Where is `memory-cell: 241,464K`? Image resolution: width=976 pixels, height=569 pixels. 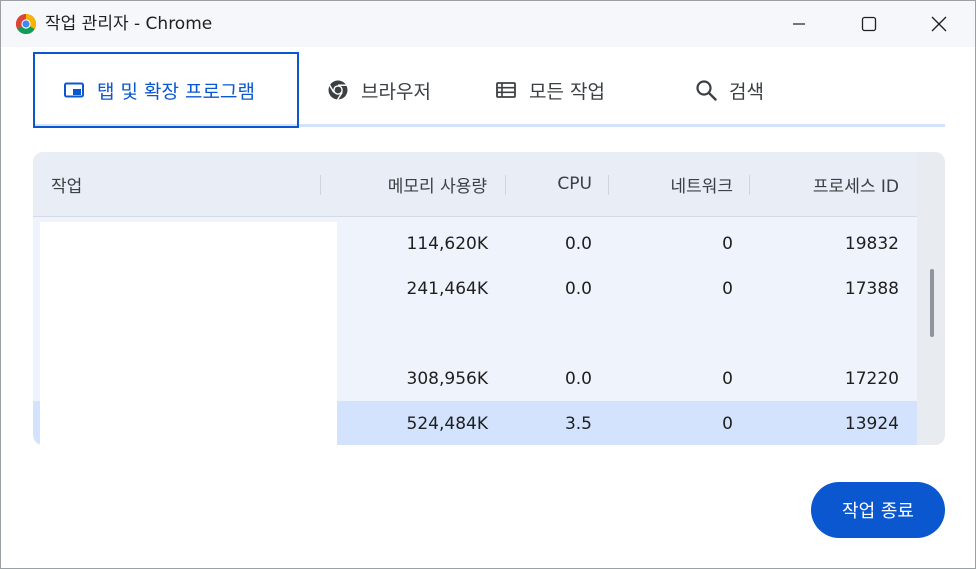 memory-cell: 241,464K is located at coordinates (447, 288).